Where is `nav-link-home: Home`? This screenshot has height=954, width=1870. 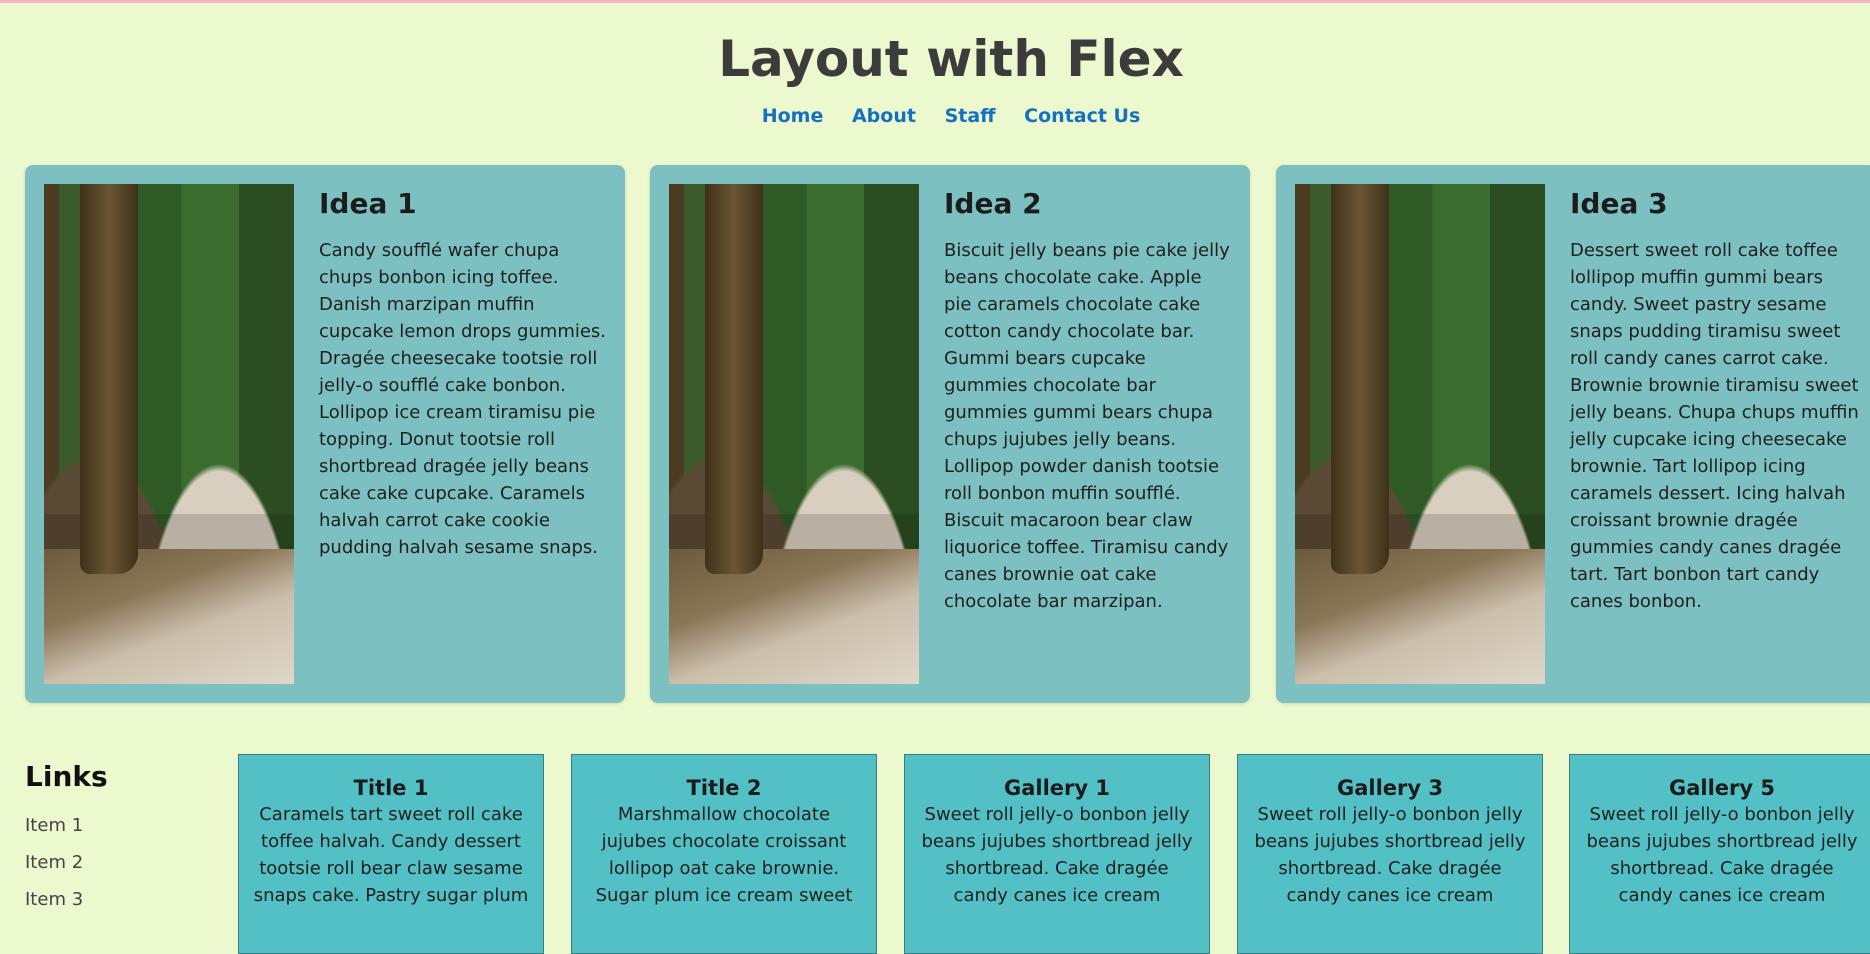
nav-link-home: Home is located at coordinates (793, 116).